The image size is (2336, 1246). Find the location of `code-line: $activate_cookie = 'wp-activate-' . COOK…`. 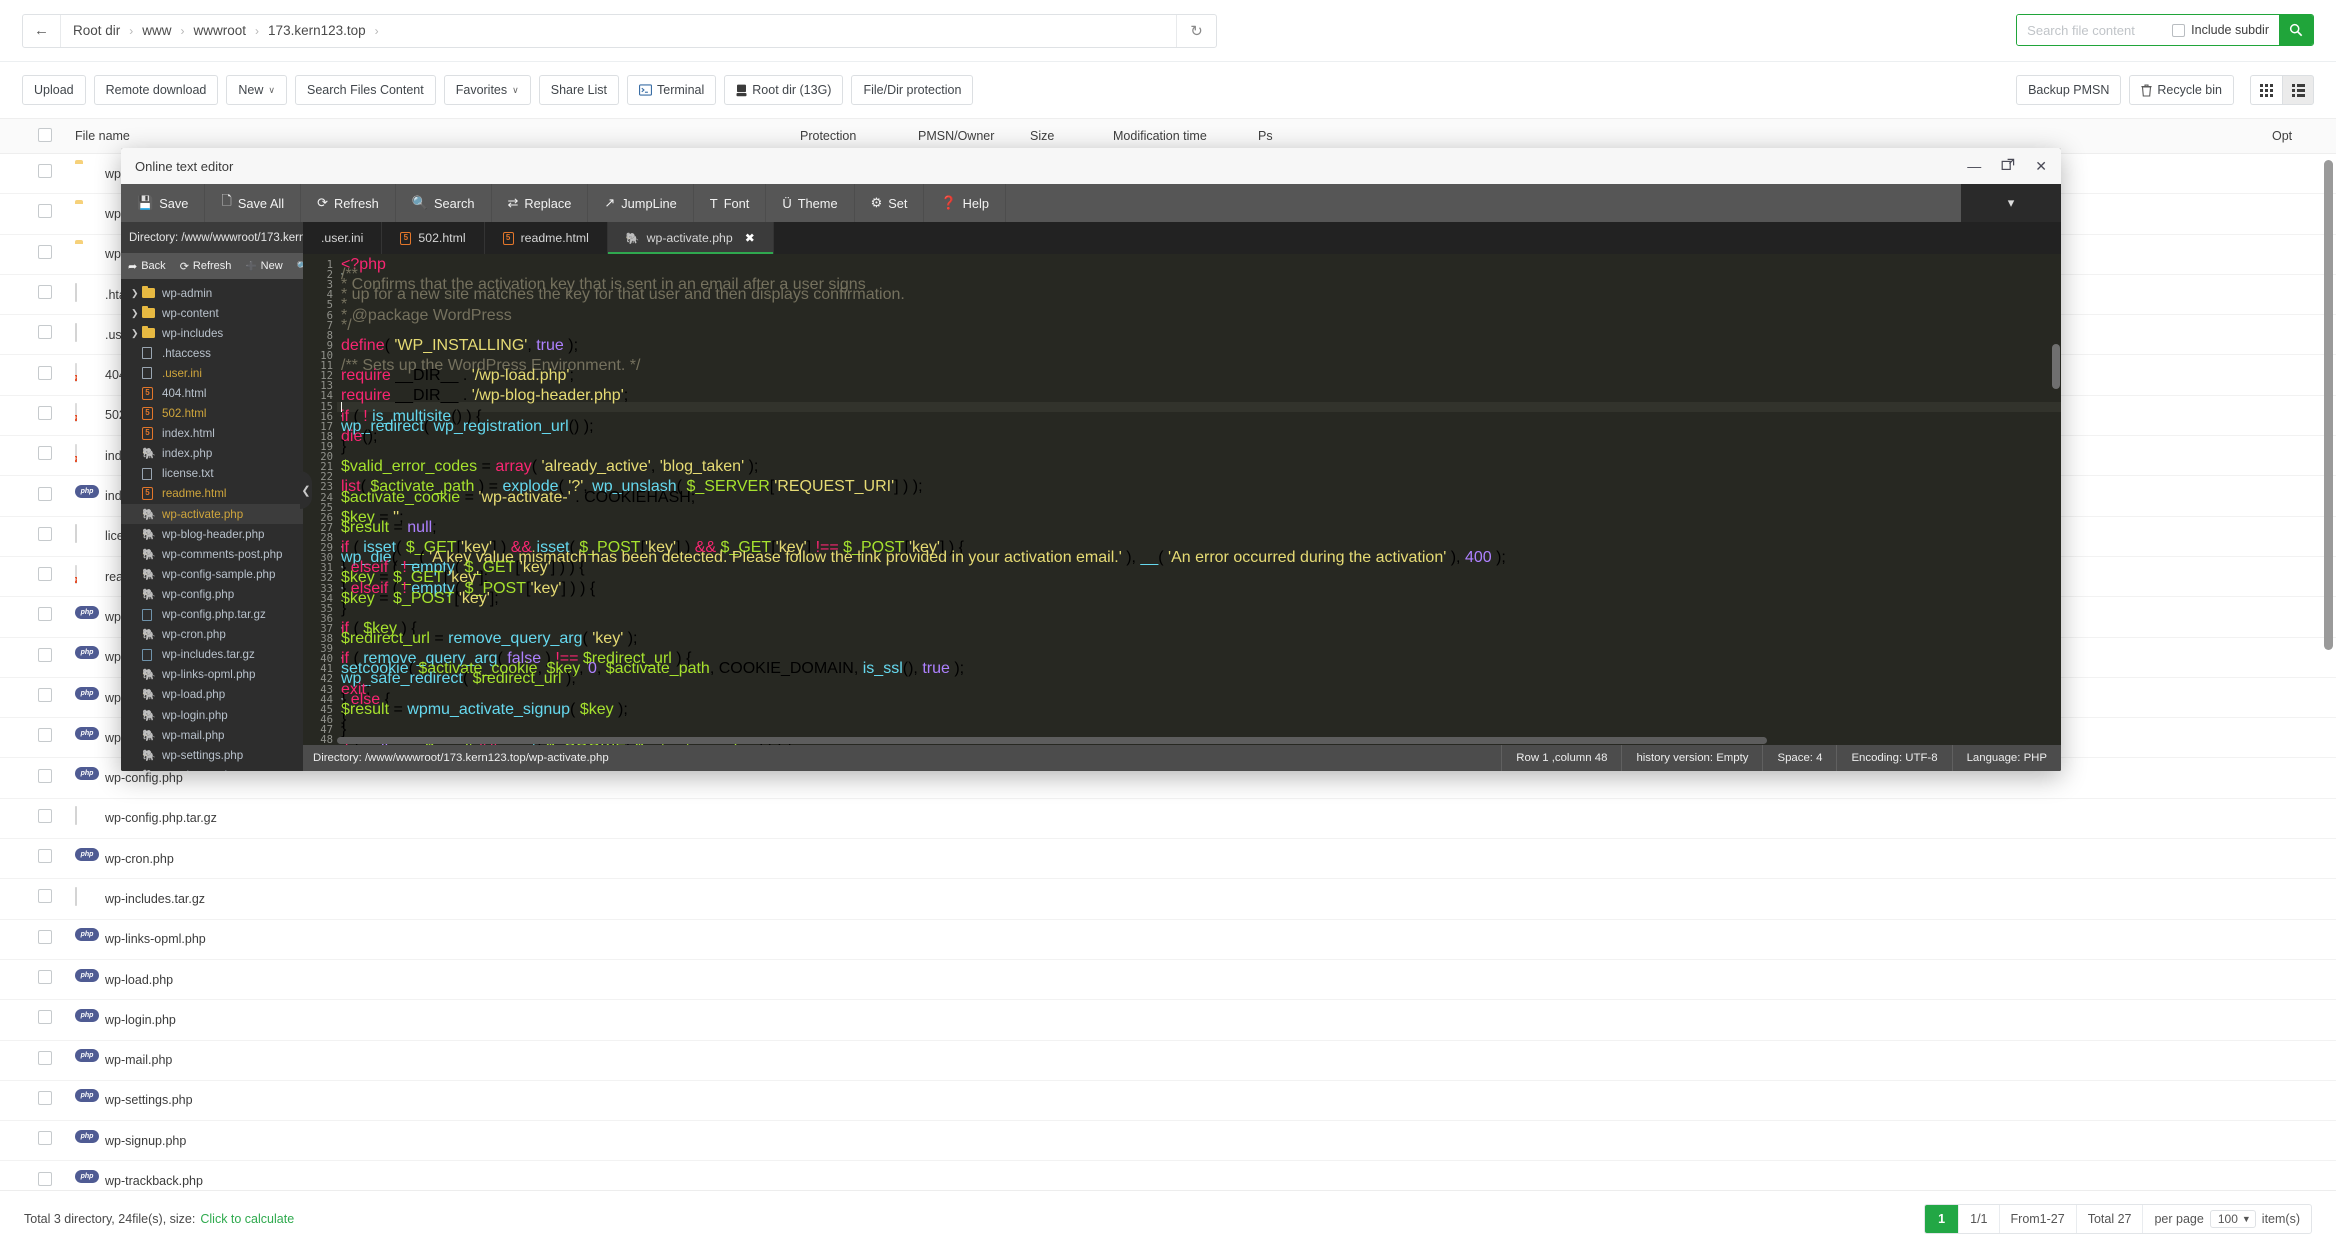

code-line: $activate_cookie = 'wp-activate-' . COOK… is located at coordinates (1199, 497).